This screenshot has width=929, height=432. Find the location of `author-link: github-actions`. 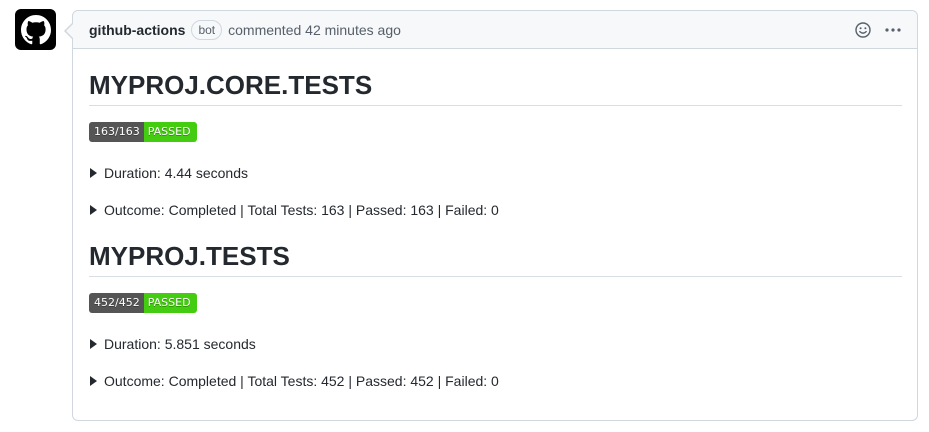

author-link: github-actions is located at coordinates (137, 30).